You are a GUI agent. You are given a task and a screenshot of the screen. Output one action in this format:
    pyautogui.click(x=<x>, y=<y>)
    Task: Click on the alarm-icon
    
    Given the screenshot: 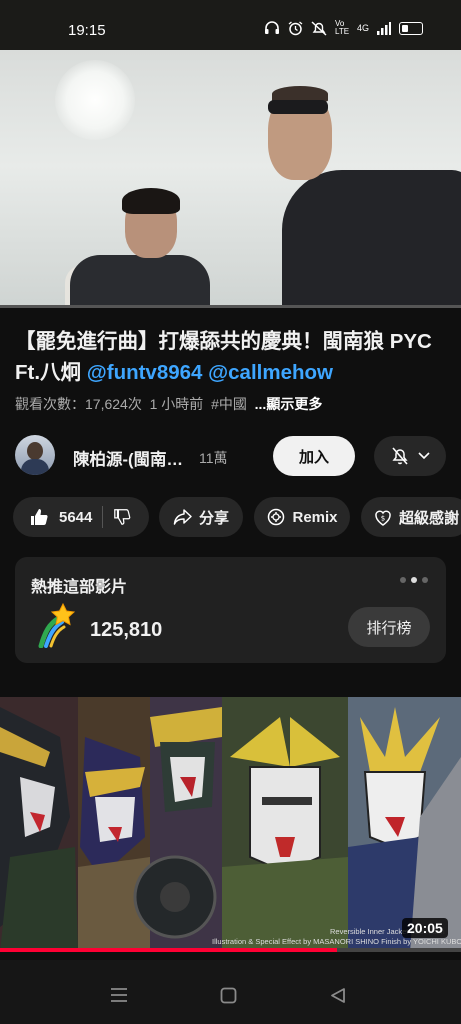 What is the action you would take?
    pyautogui.click(x=295, y=27)
    